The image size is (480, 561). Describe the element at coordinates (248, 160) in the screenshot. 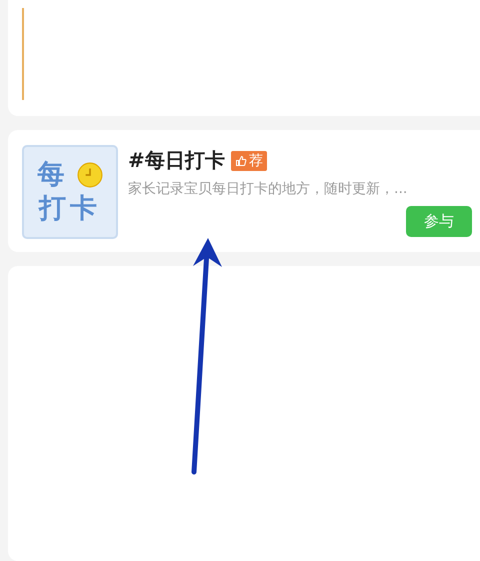

I see `recommended-tag: 荐` at that location.